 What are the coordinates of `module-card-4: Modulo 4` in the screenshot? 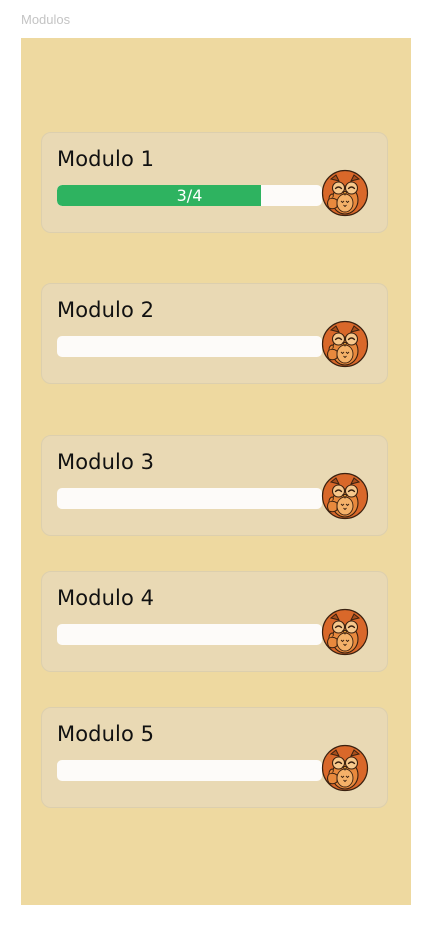 It's located at (214, 621).